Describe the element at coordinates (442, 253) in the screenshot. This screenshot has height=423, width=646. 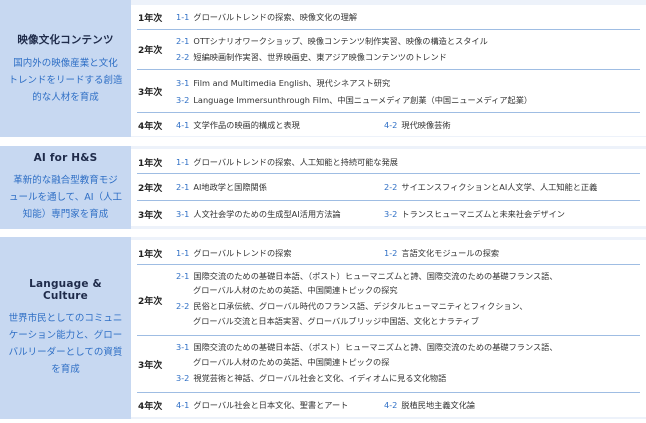
I see `course-item: 1-2 言語文化モジュールの探索` at that location.